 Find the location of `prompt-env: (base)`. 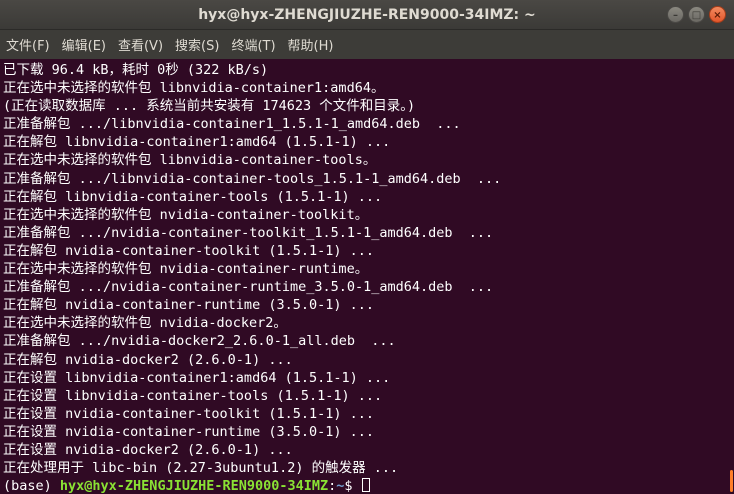

prompt-env: (base) is located at coordinates (31, 486).